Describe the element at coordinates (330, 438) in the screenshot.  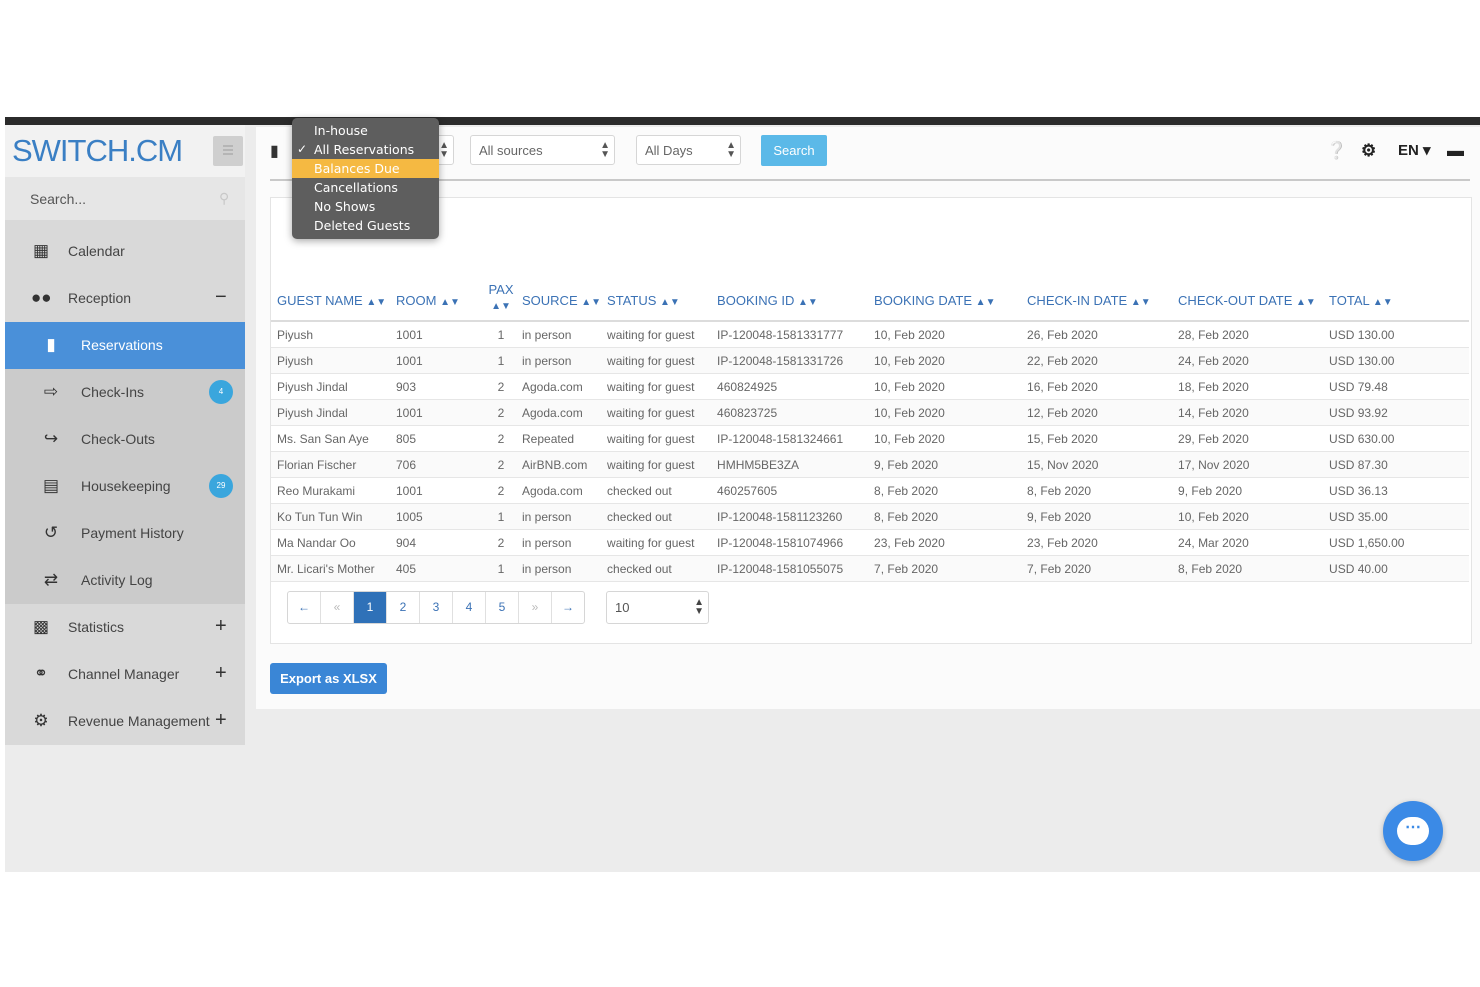
I see `table-cell: Ms. San San Aye` at that location.